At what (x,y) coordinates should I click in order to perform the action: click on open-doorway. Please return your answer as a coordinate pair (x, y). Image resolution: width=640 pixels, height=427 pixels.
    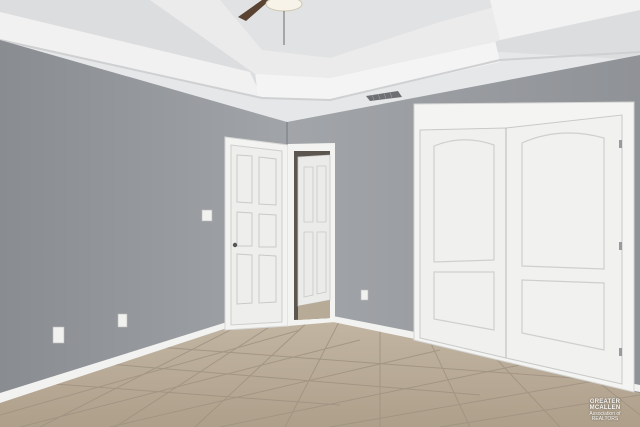
    Looking at the image, I should click on (311, 234).